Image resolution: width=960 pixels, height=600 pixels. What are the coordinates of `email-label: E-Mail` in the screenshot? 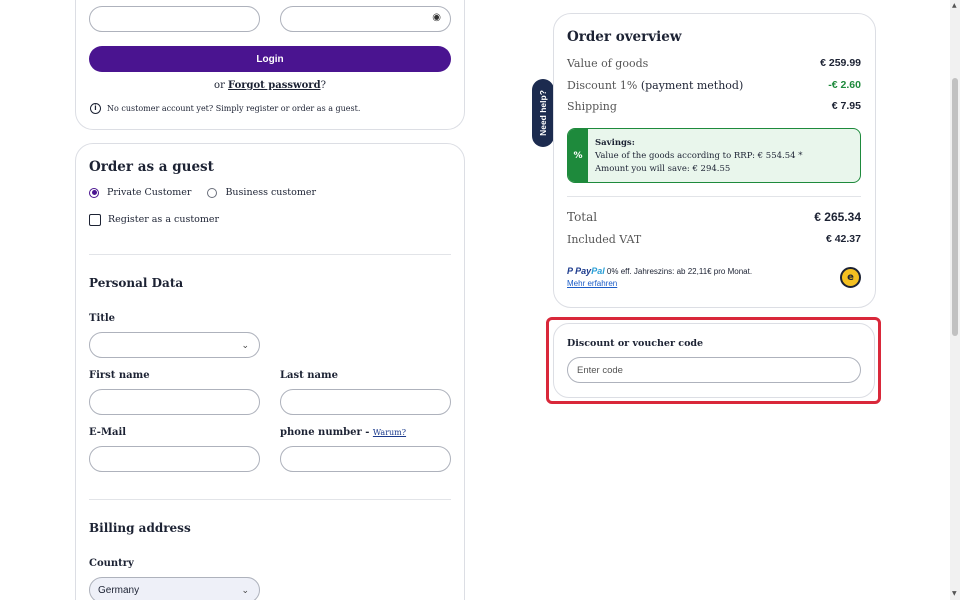 It's located at (108, 432).